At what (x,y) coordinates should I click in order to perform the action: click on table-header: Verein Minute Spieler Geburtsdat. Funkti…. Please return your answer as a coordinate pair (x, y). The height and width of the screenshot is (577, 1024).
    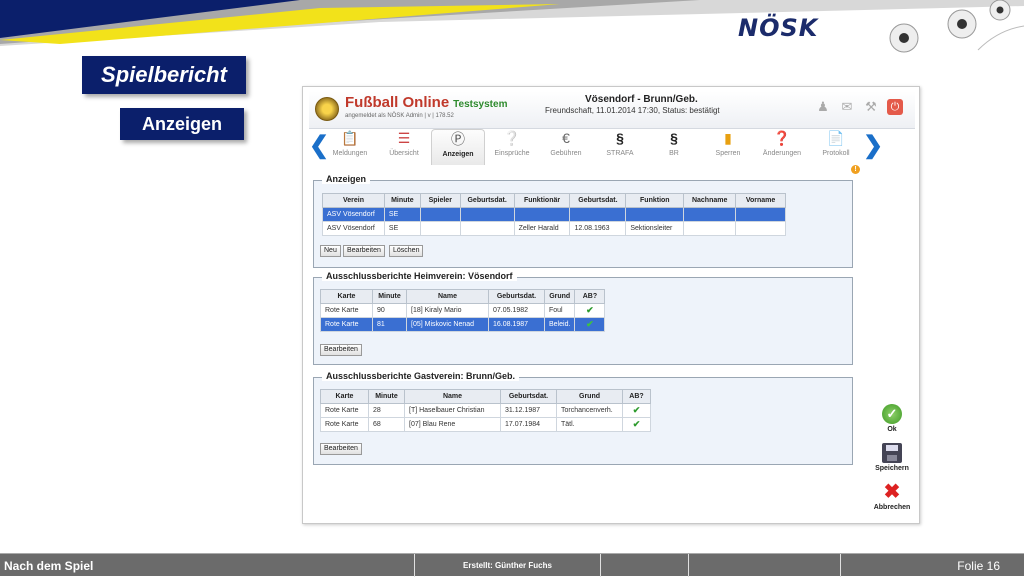
    Looking at the image, I should click on (554, 200).